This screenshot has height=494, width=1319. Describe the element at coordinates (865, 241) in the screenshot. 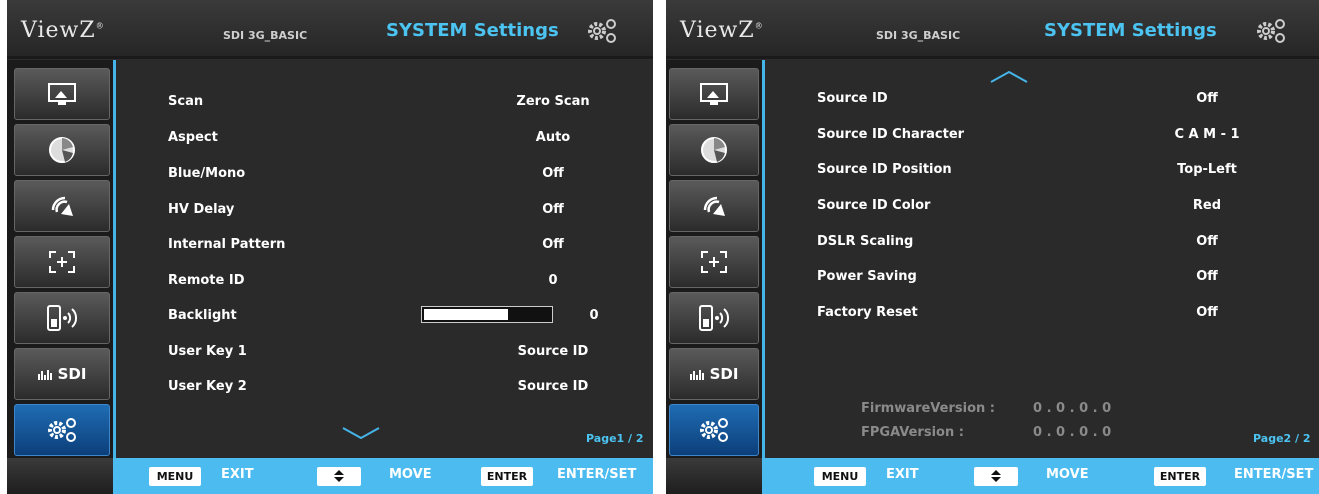

I see `setting-label: DSLR Scaling` at that location.